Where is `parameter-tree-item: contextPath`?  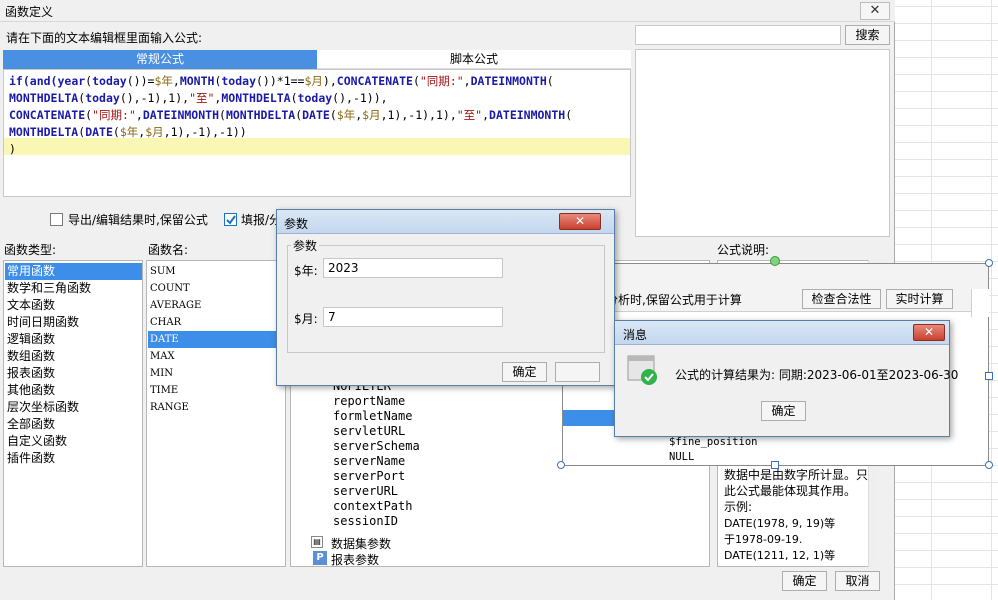
parameter-tree-item: contextPath is located at coordinates (371, 506).